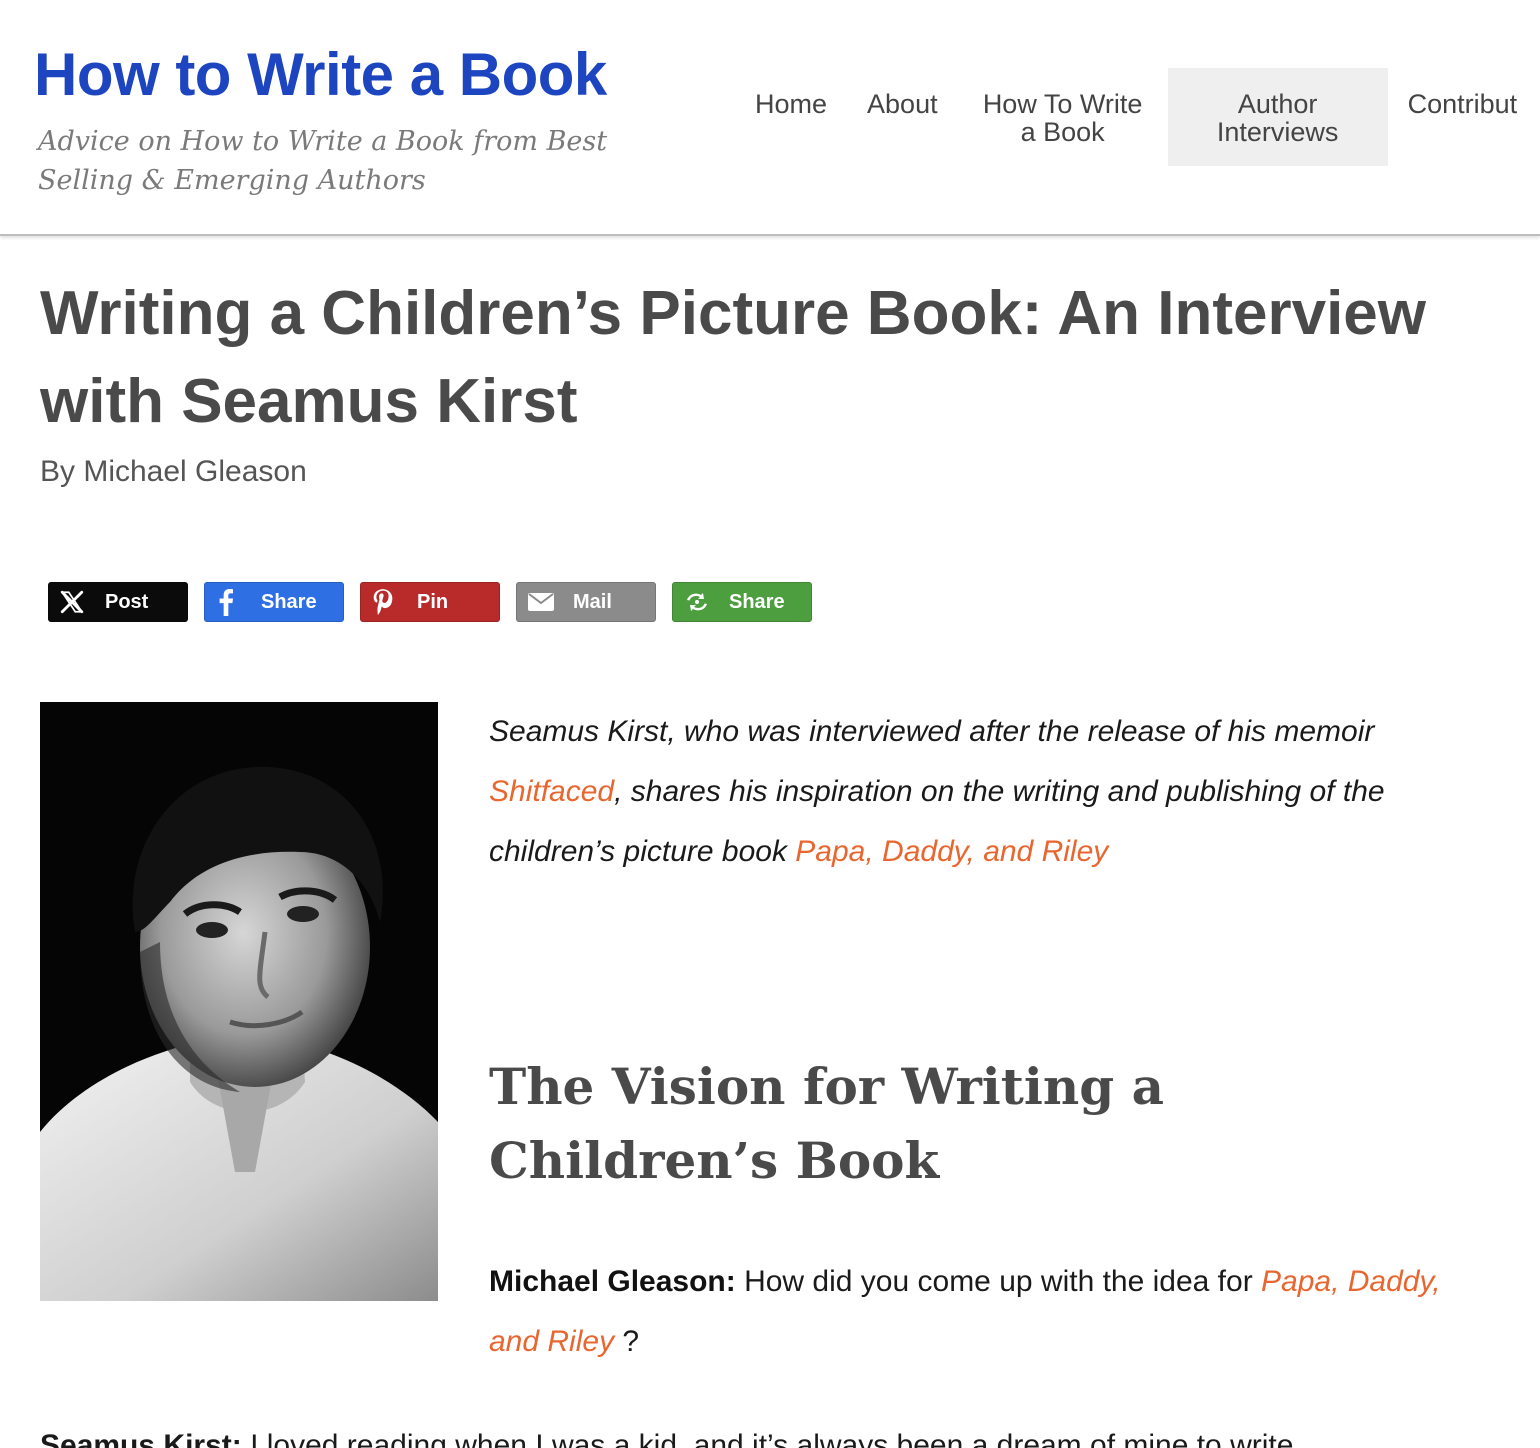  I want to click on share-mail-button: Mail, so click(586, 602).